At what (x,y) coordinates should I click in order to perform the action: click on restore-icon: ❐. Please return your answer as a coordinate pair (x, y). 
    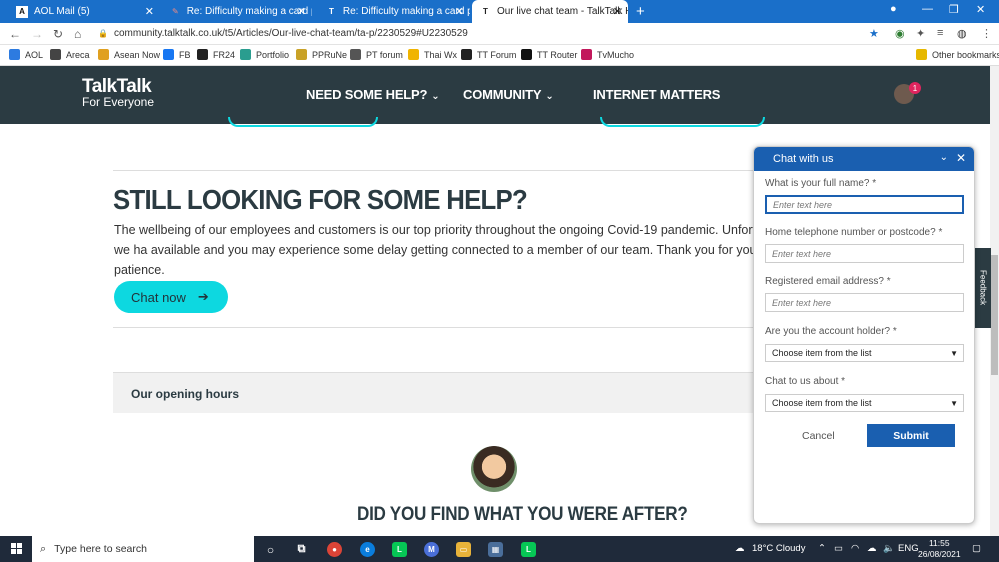
    Looking at the image, I should click on (954, 9).